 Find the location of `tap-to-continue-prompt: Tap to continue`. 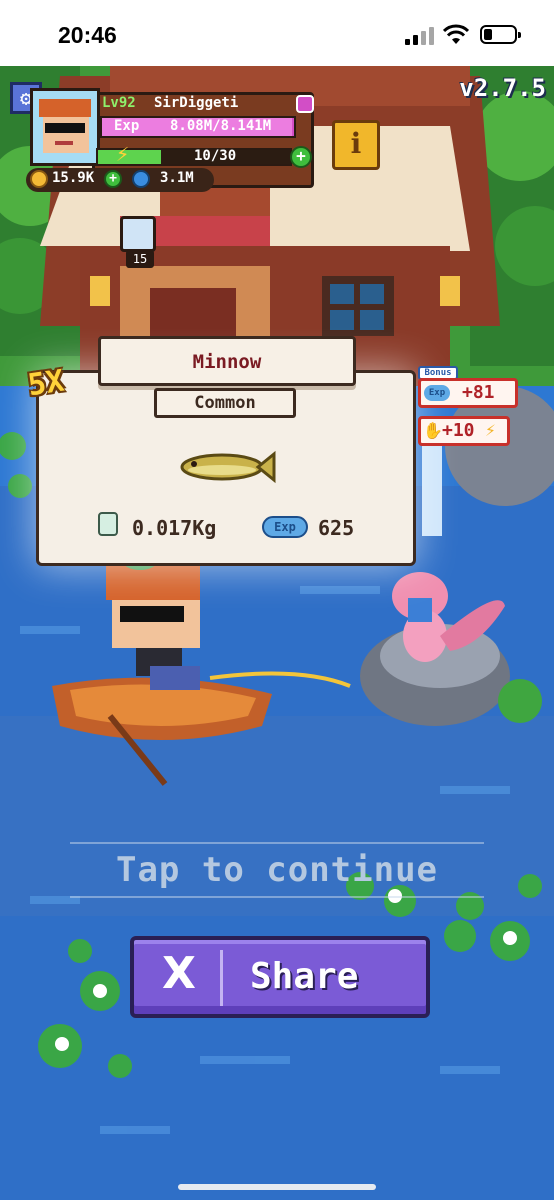

tap-to-continue-prompt: Tap to continue is located at coordinates (277, 870).